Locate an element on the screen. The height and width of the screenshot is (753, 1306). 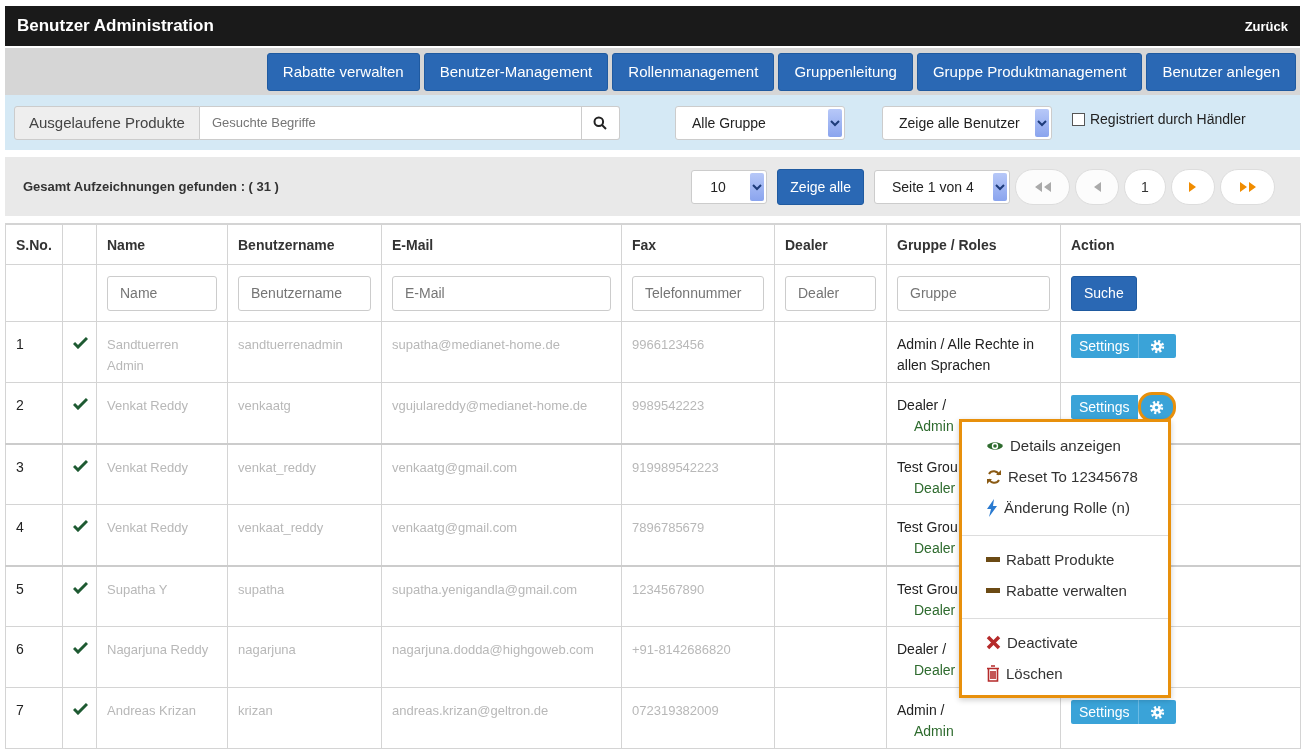
table-cell: sandtuerrenadmin is located at coordinates (290, 344).